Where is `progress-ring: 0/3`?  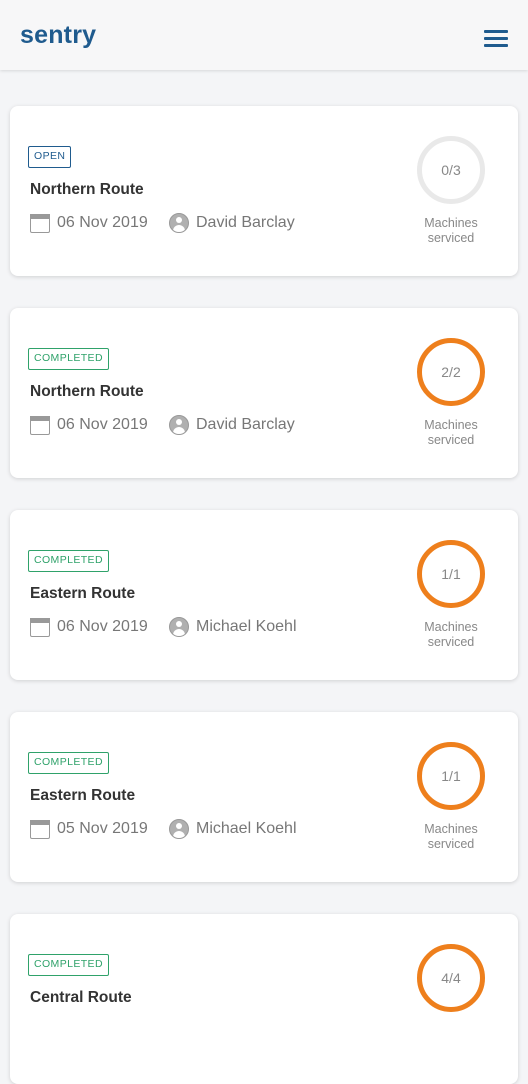 progress-ring: 0/3 is located at coordinates (451, 170).